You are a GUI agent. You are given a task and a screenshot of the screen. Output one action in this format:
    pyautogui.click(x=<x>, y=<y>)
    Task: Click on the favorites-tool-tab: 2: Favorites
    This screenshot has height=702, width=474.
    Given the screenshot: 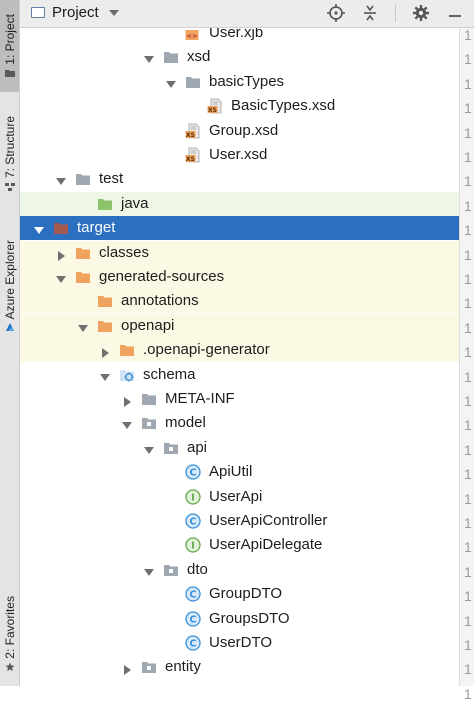 What is the action you would take?
    pyautogui.click(x=9, y=634)
    